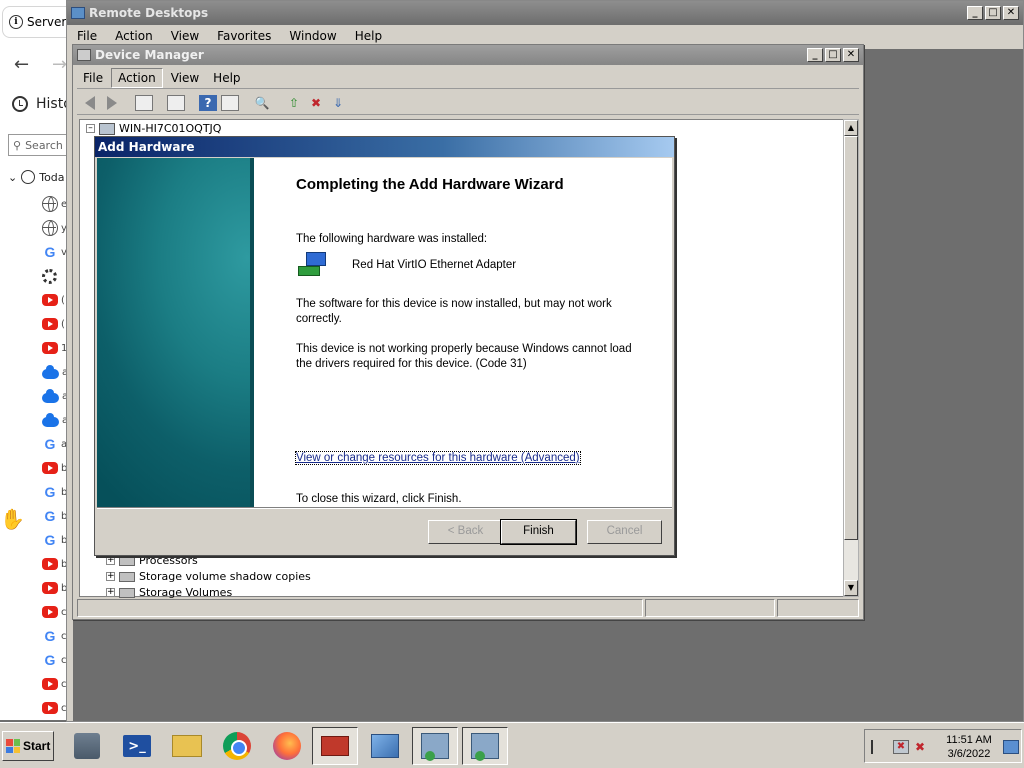 This screenshot has width=1024, height=768. What do you see at coordinates (230, 102) in the screenshot?
I see `show-hide-icon` at bounding box center [230, 102].